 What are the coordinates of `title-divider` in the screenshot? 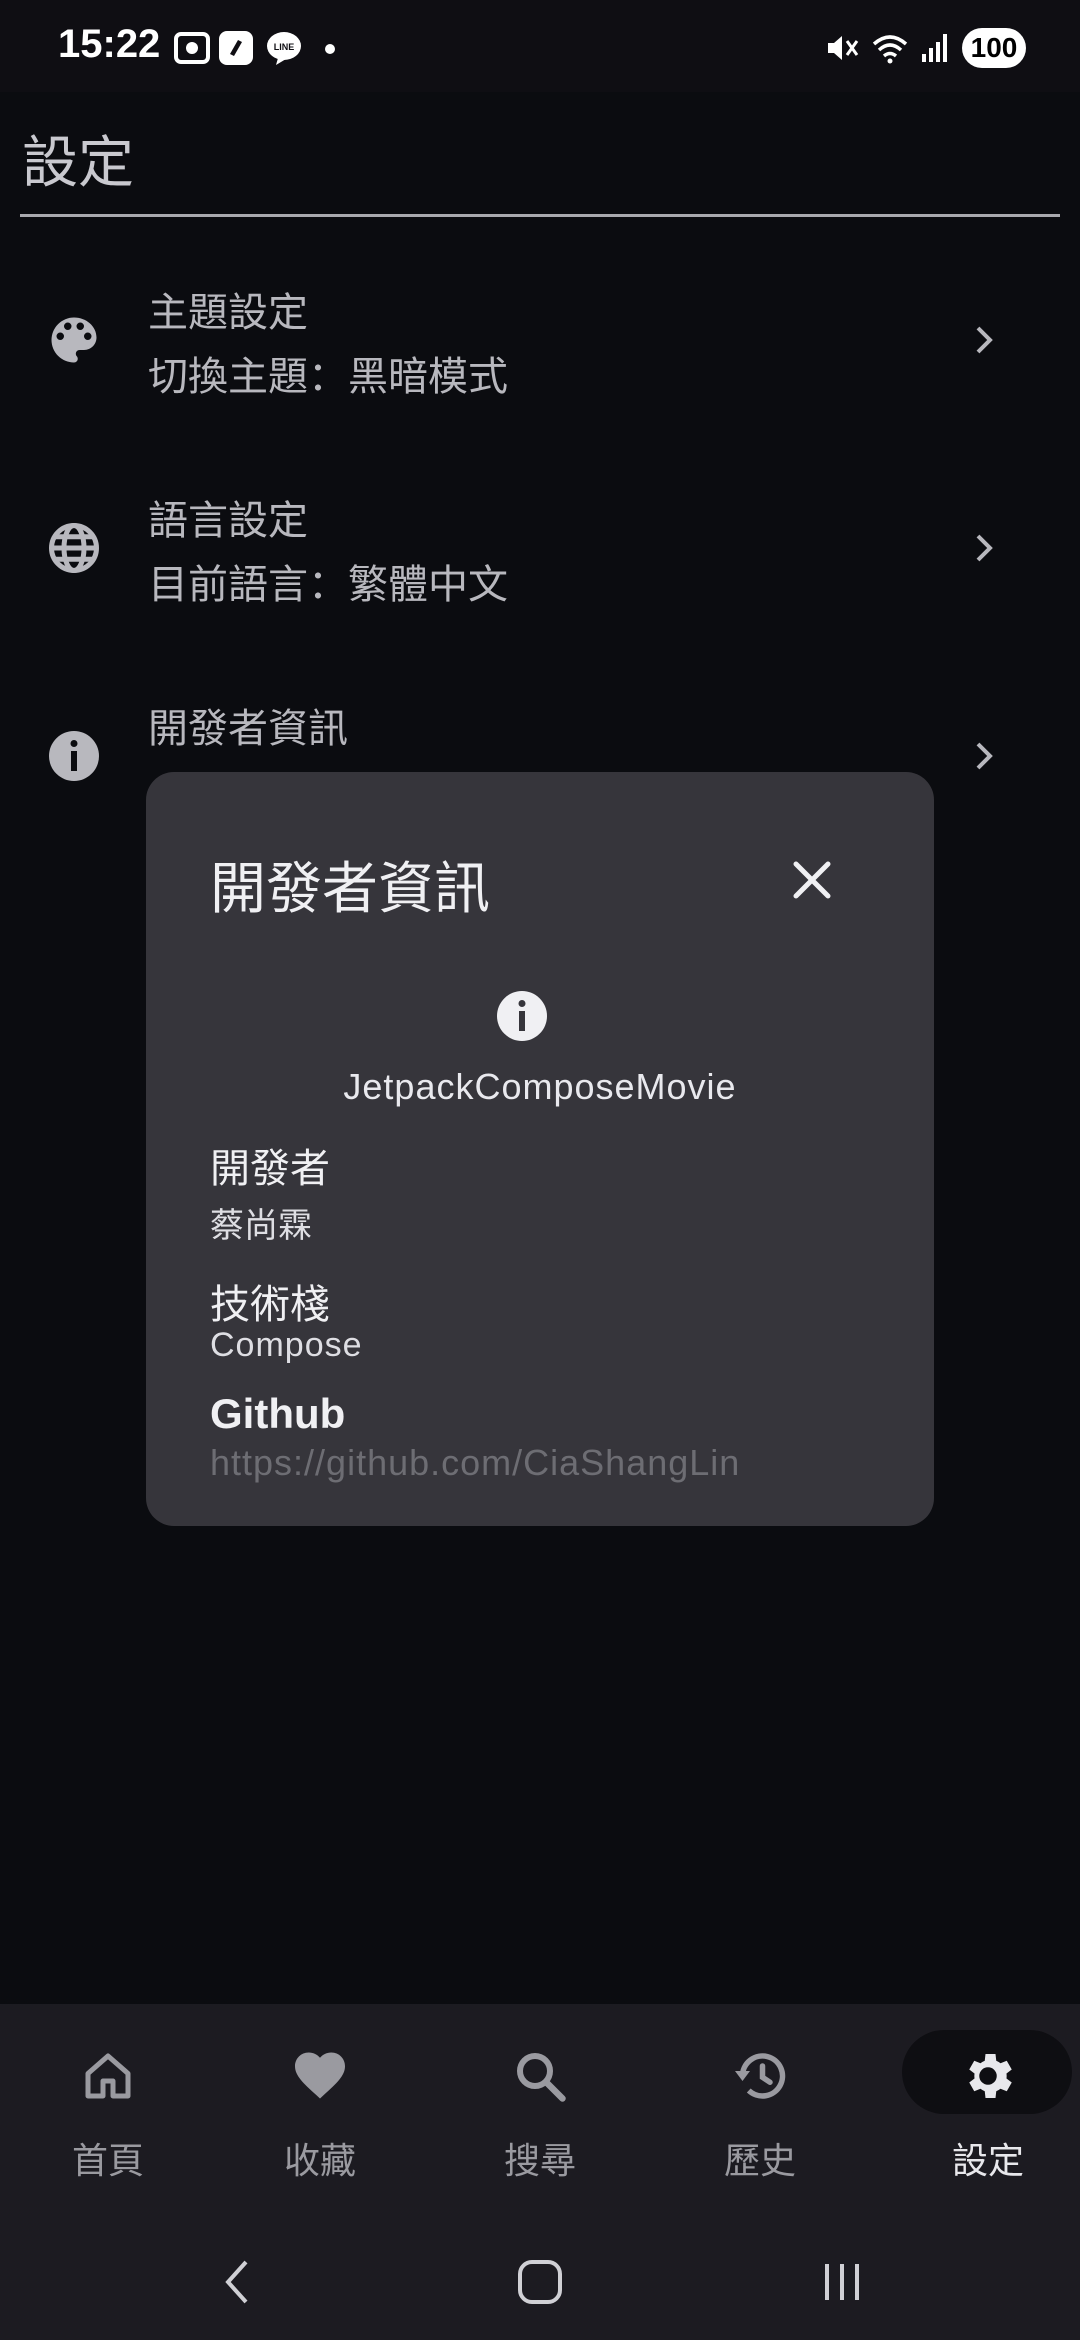 It's located at (540, 215).